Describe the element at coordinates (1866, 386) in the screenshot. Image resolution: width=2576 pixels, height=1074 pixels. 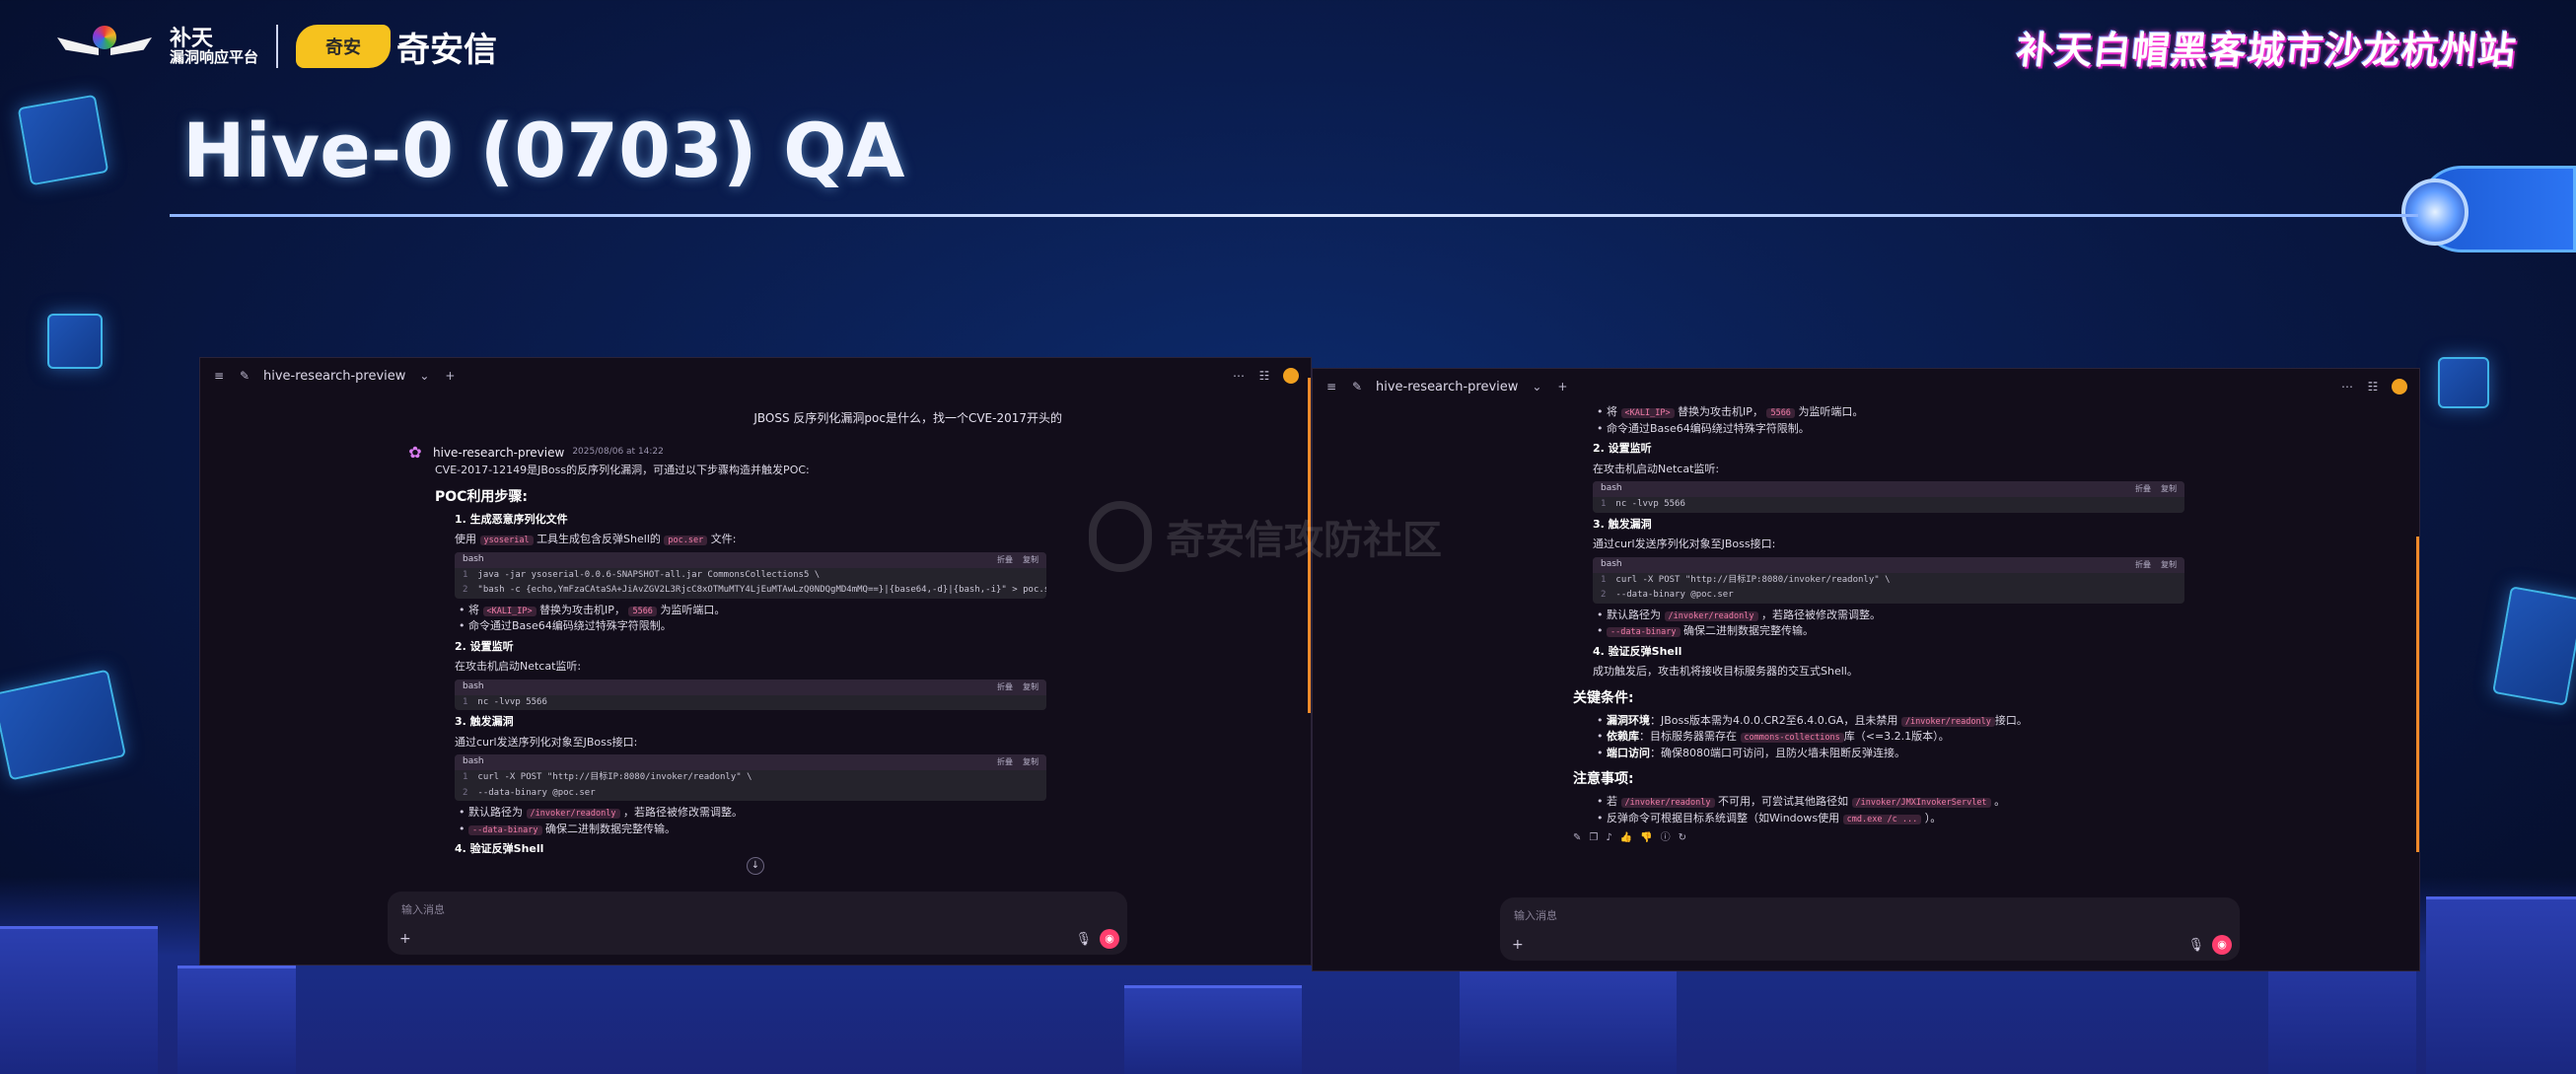
I see `chat-topbar: ≡ ✎ hive-research-preview ⌄ + ⋯ ☷` at that location.